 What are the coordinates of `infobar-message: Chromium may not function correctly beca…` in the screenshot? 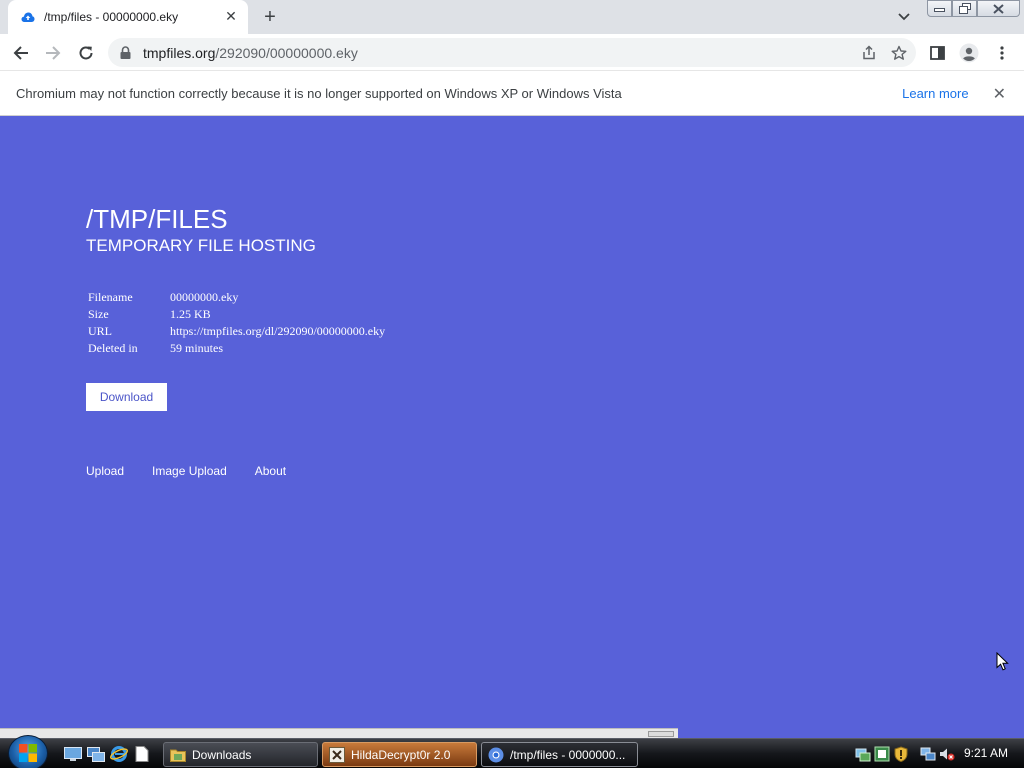 It's located at (319, 93).